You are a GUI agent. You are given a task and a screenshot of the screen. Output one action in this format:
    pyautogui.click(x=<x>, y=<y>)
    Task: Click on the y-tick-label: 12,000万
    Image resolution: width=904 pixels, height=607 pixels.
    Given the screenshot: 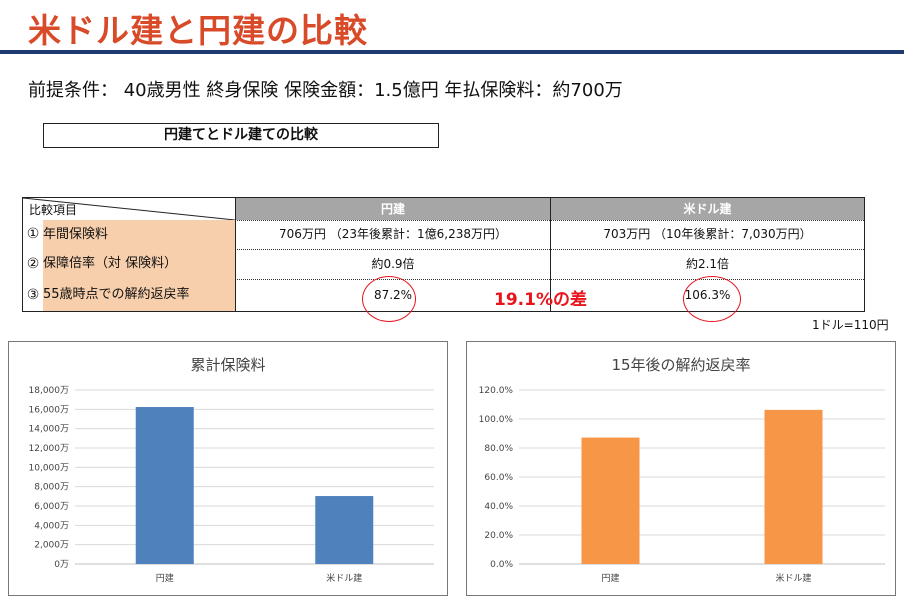 What is the action you would take?
    pyautogui.click(x=49, y=449)
    